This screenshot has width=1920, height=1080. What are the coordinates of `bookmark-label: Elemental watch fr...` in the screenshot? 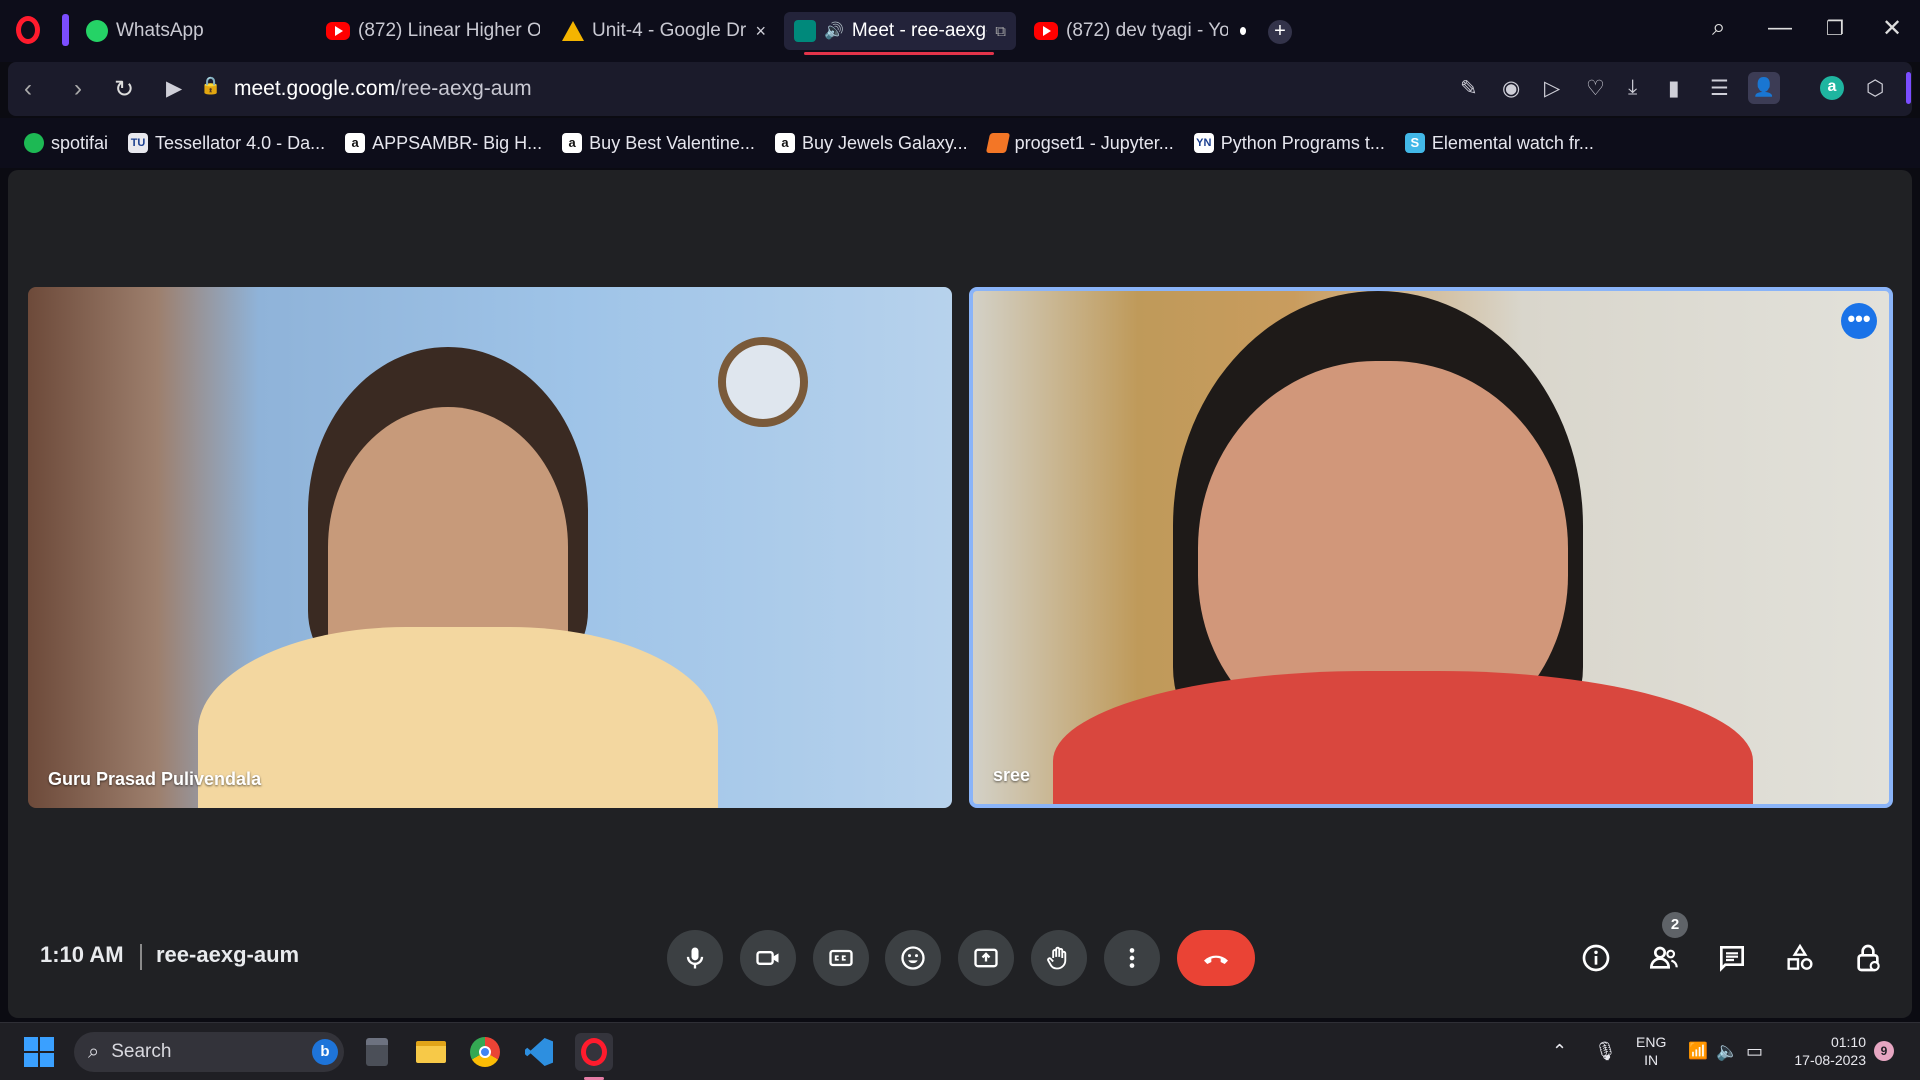 It's located at (1512, 142).